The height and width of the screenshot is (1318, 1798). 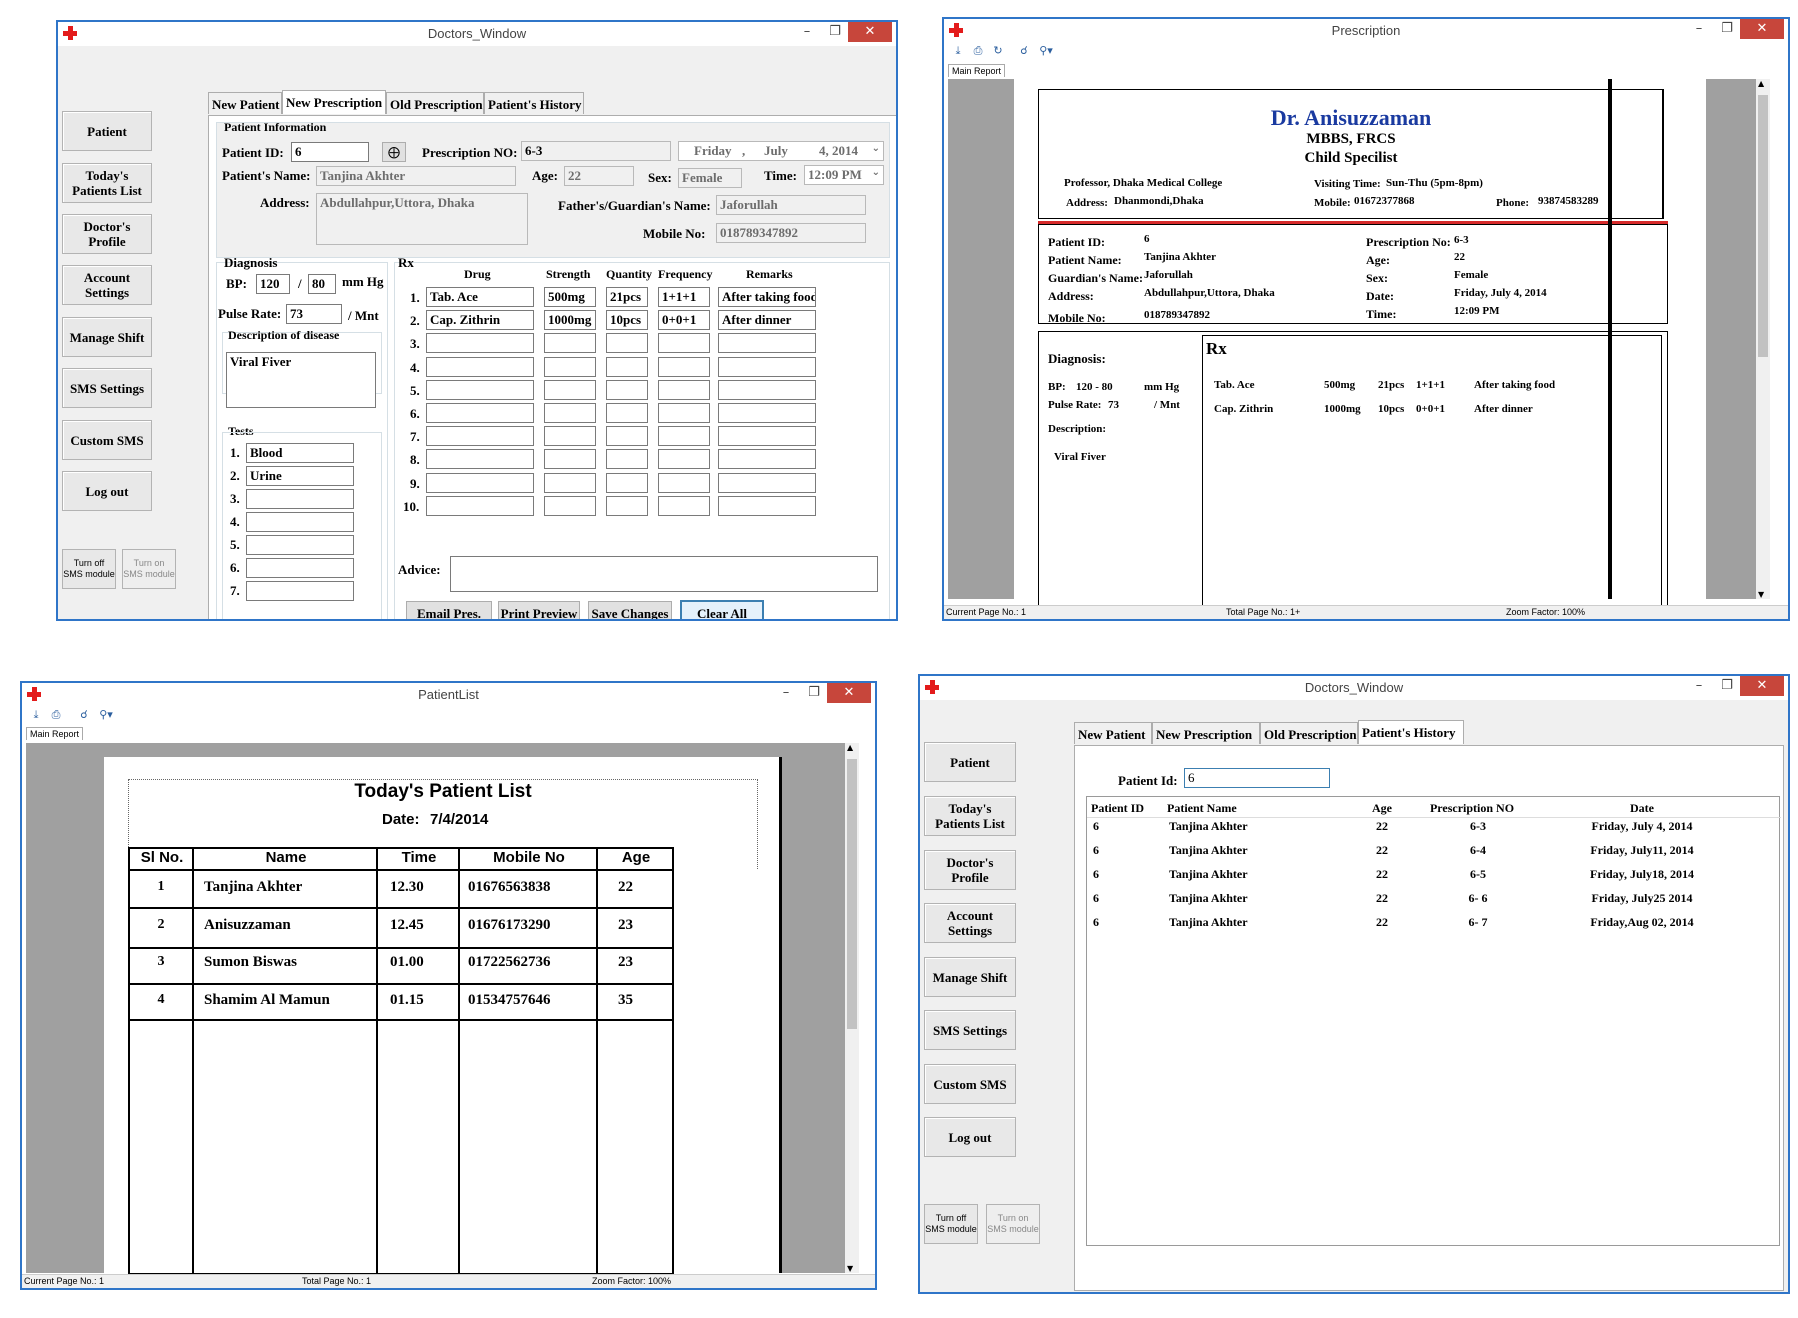 What do you see at coordinates (570, 320) in the screenshot?
I see `rx-cell: 1000mg` at bounding box center [570, 320].